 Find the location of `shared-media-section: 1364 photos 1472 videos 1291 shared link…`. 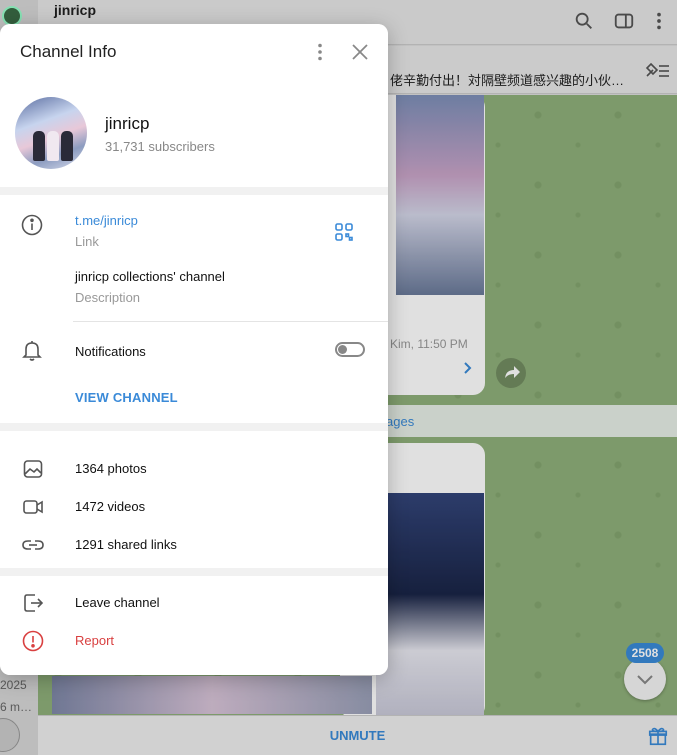

shared-media-section: 1364 photos 1472 videos 1291 shared link… is located at coordinates (194, 499).